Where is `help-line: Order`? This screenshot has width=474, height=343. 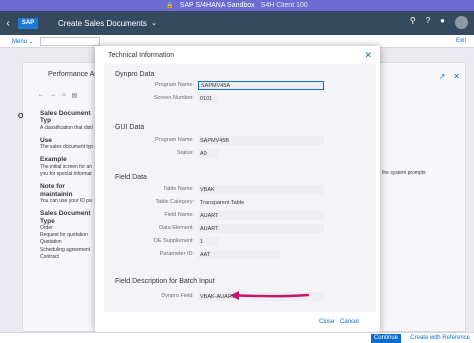 help-line: Order is located at coordinates (46, 227).